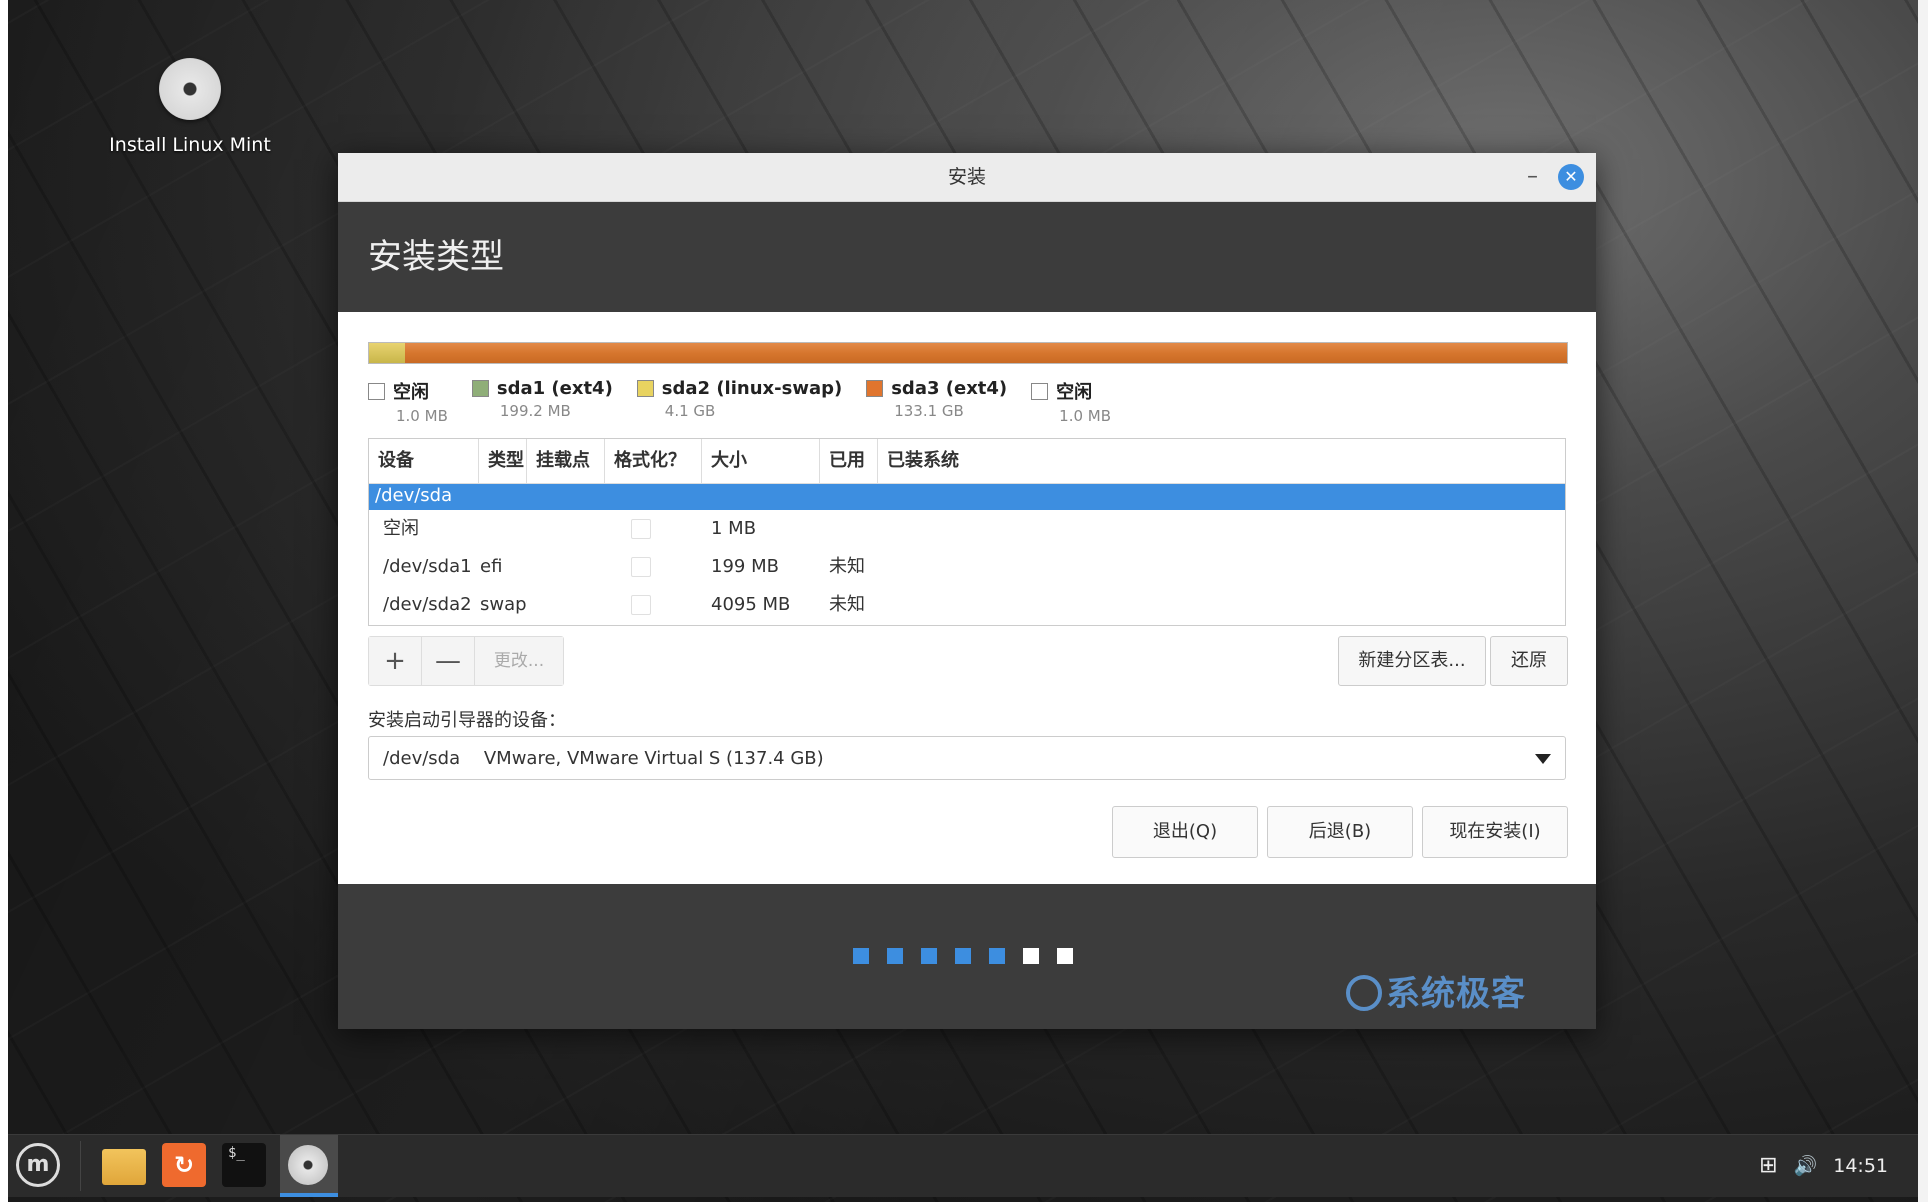 Image resolution: width=1928 pixels, height=1202 pixels. Describe the element at coordinates (849, 529) in the screenshot. I see `cell-used` at that location.